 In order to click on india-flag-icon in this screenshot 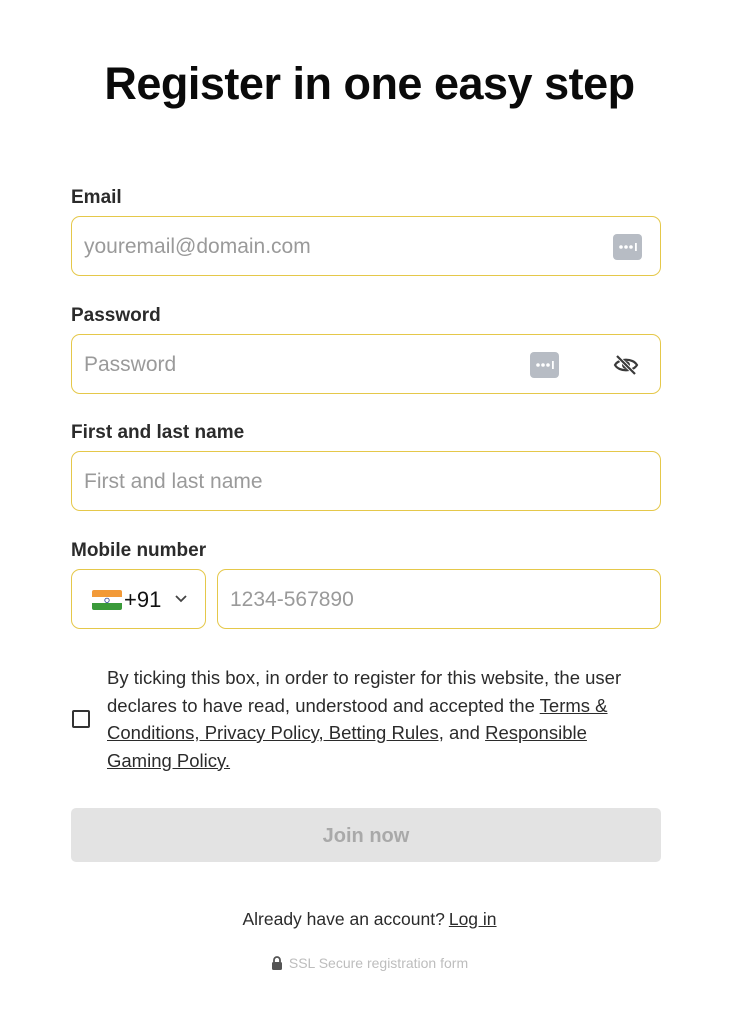, I will do `click(107, 600)`.